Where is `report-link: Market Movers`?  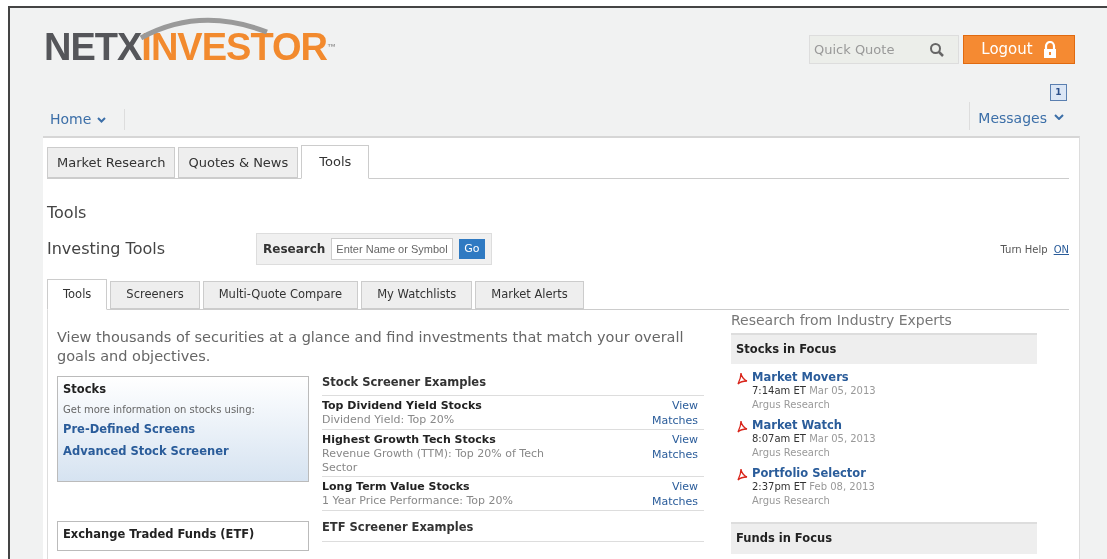 report-link: Market Movers is located at coordinates (814, 377).